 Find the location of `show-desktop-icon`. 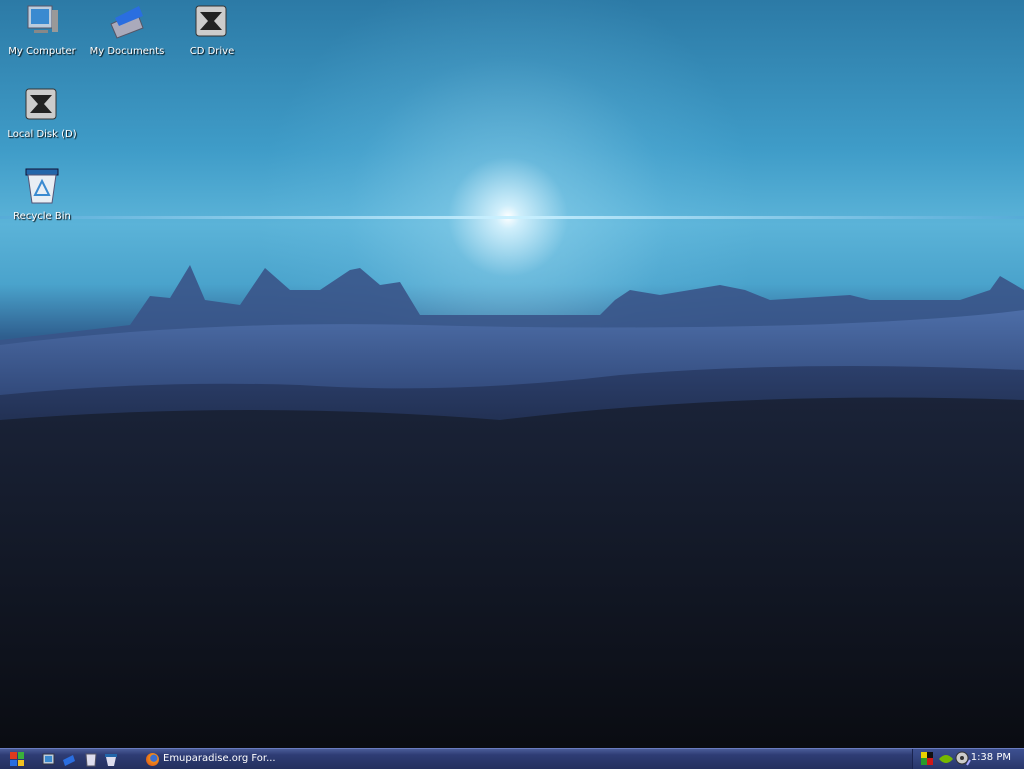

show-desktop-icon is located at coordinates (48, 759).